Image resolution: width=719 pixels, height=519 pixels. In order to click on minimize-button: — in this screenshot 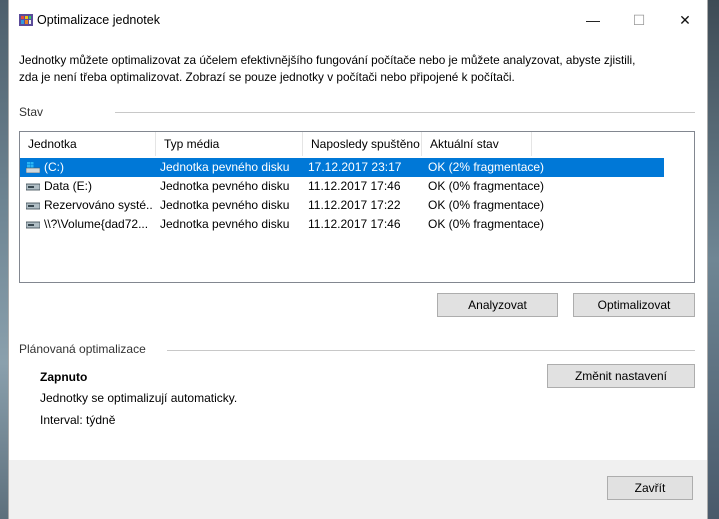, I will do `click(593, 20)`.